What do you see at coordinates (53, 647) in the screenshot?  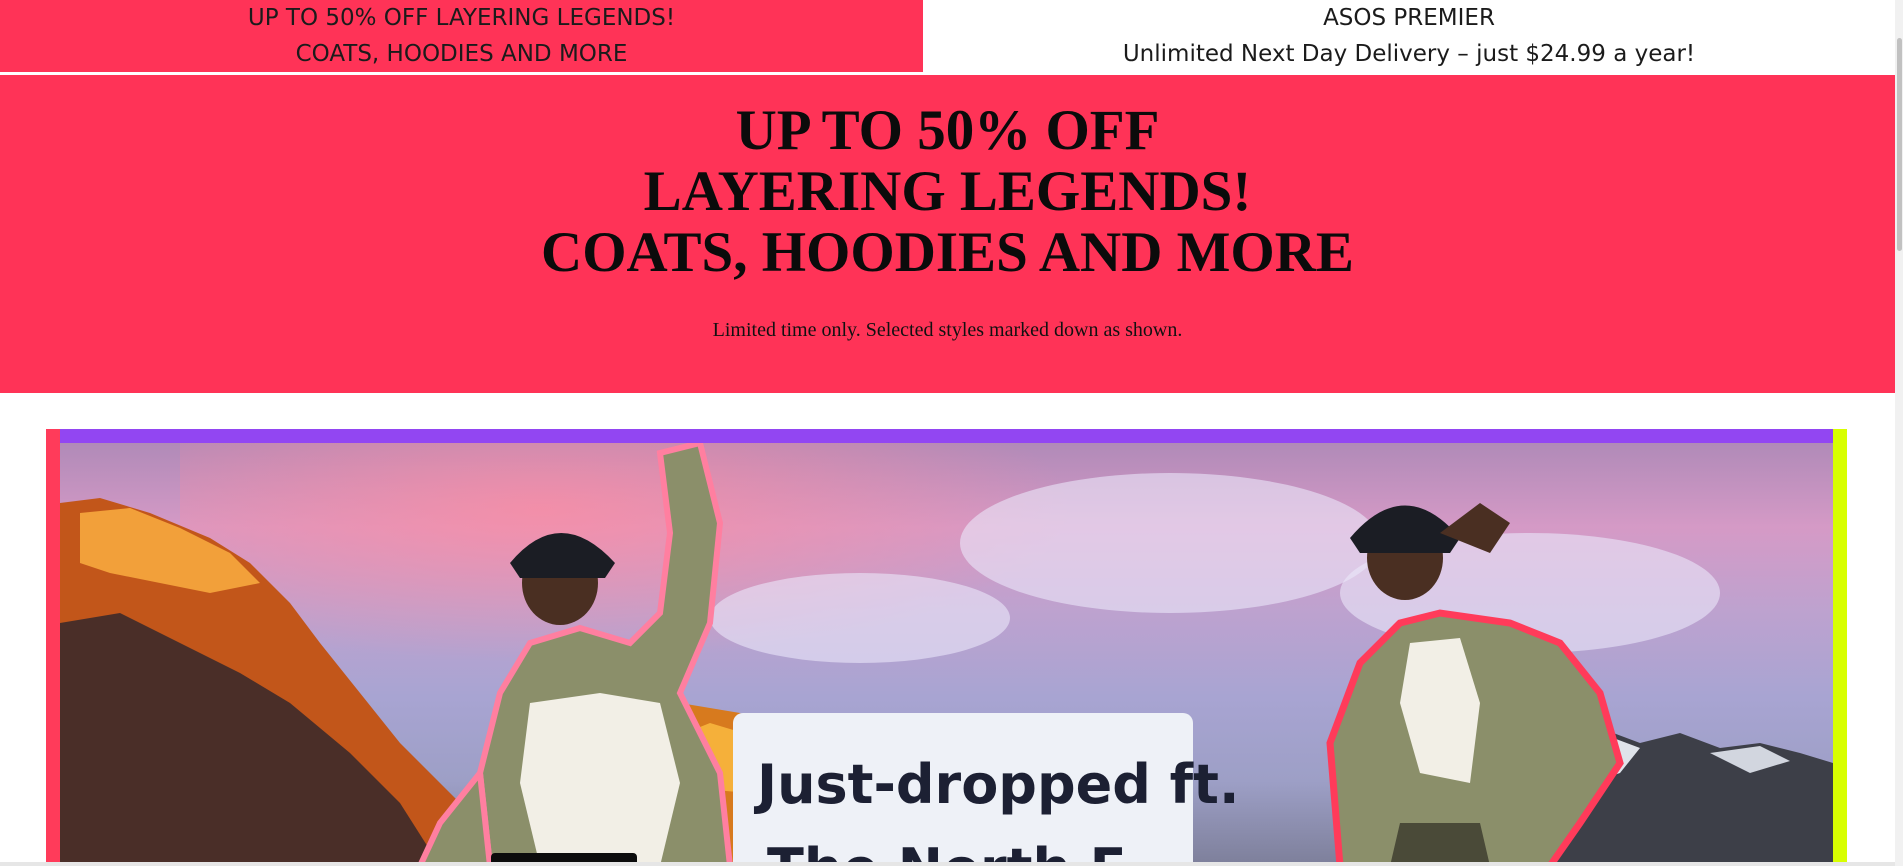 I see `hero-left-accent-bar` at bounding box center [53, 647].